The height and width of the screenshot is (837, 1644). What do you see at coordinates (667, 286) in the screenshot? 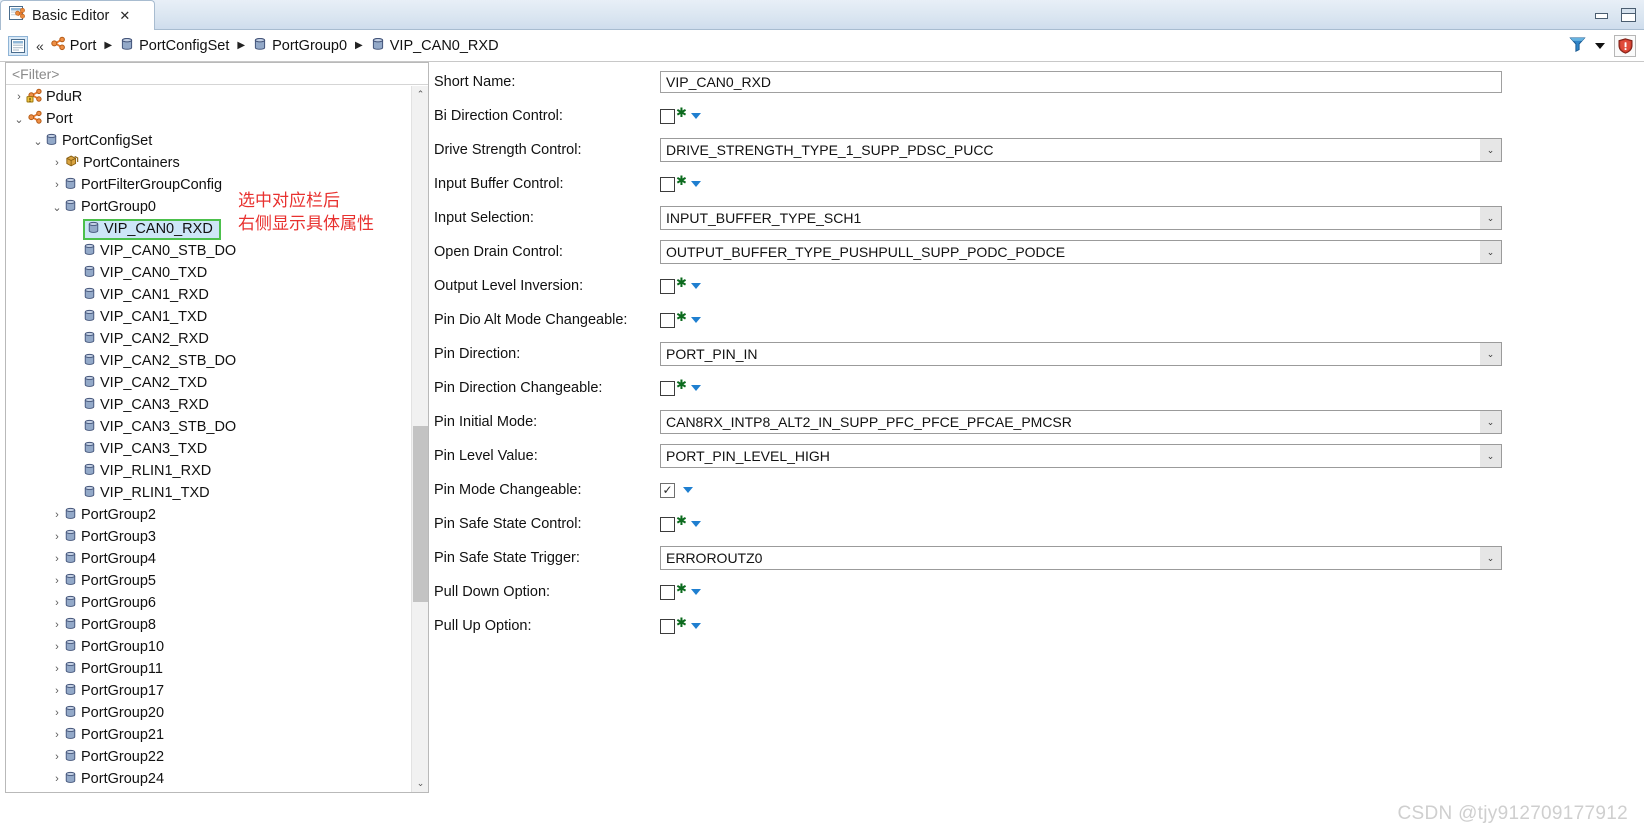
I see `output-level-inversion-checkbox` at bounding box center [667, 286].